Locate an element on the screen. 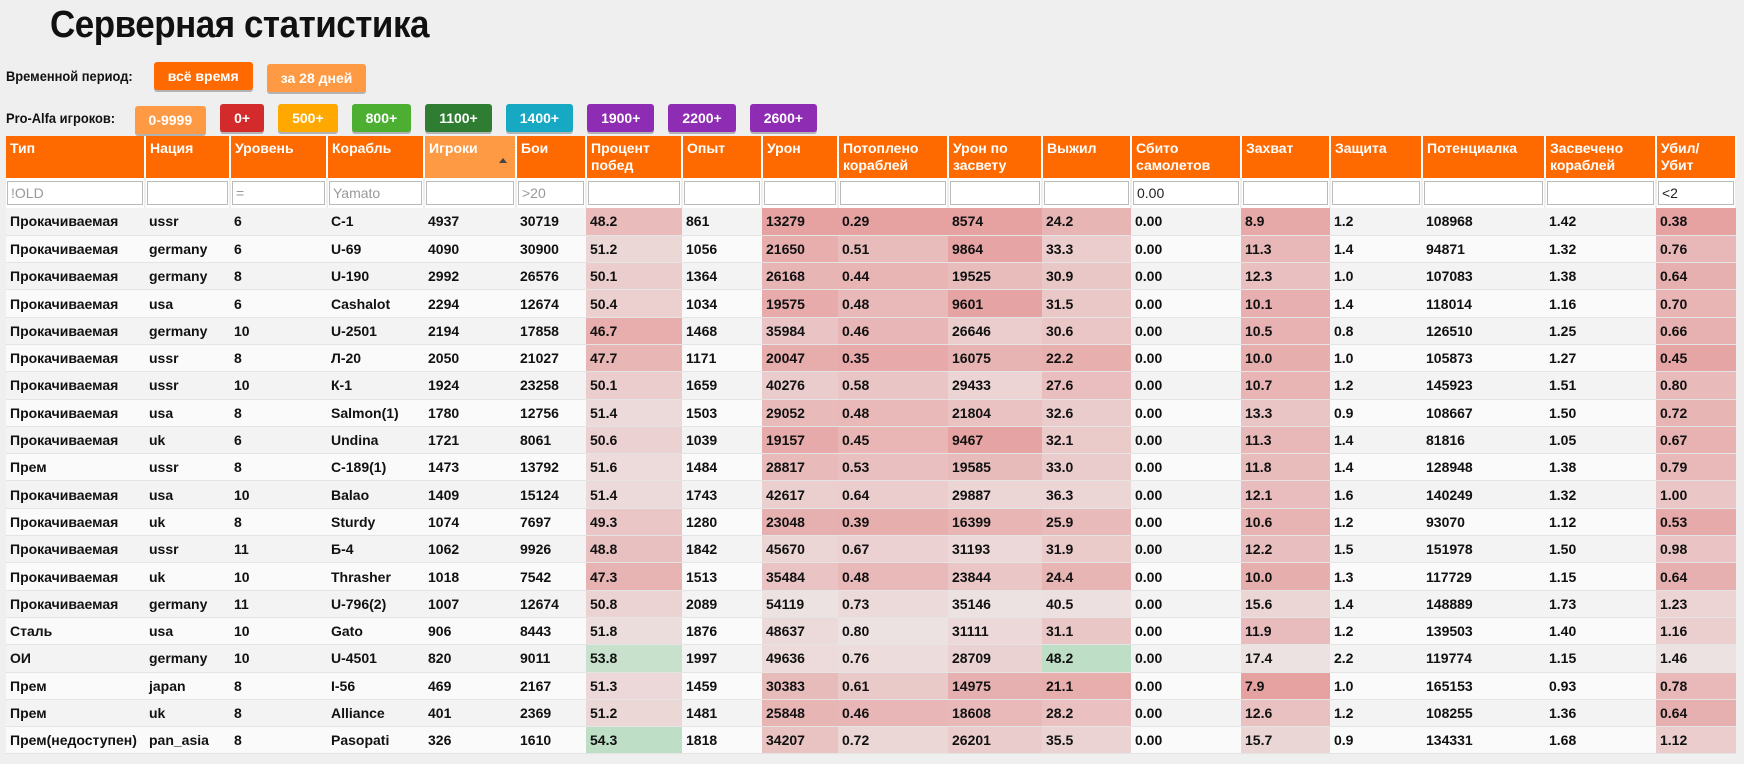  cell-defense: 1.2 is located at coordinates (1376, 522).